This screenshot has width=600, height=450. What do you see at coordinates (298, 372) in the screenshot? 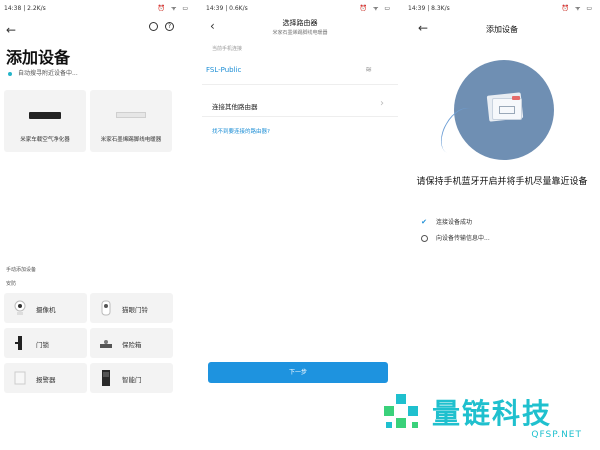
I see `next-button: 下一步` at bounding box center [298, 372].